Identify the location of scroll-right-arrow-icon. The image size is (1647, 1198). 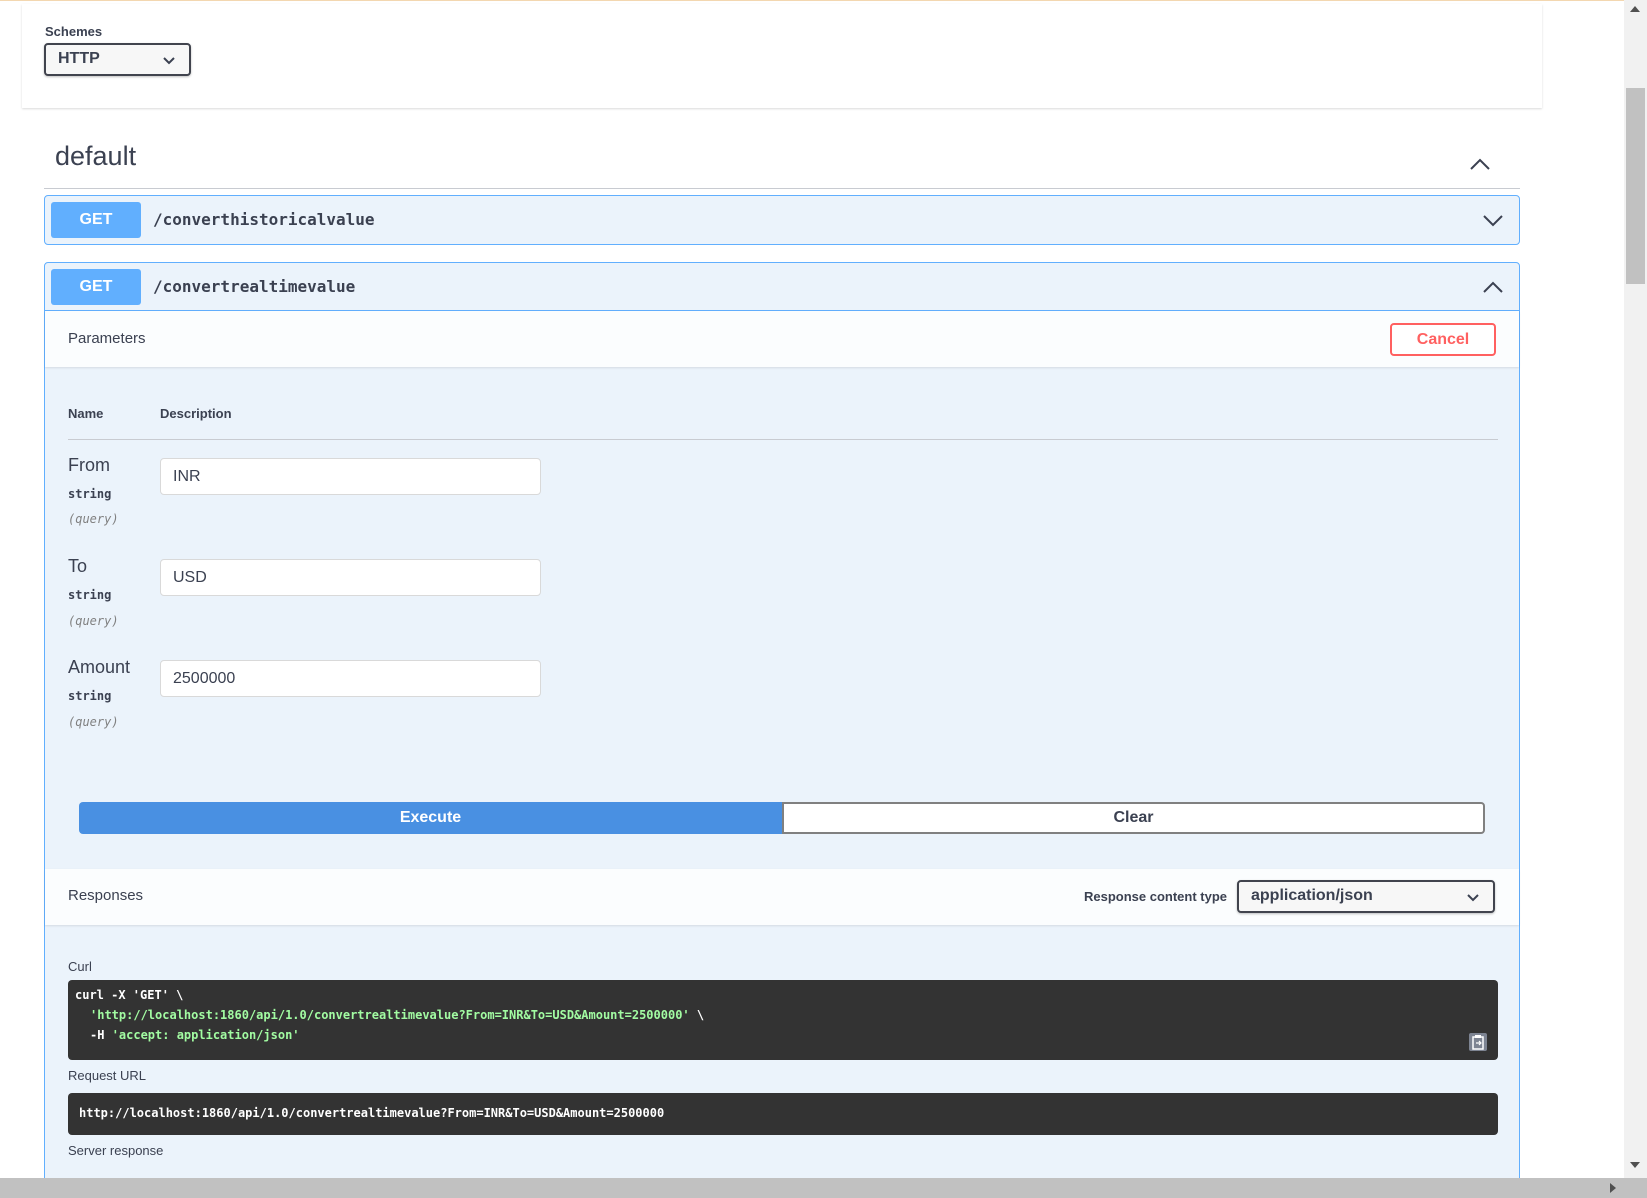
(1613, 1188).